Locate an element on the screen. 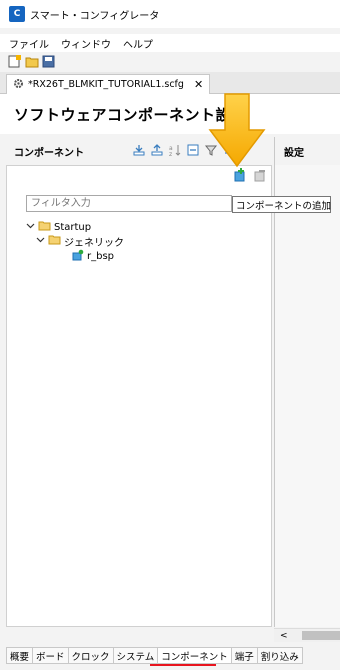 Image resolution: width=340 pixels, height=670 pixels. close-icon: ✕ is located at coordinates (198, 84).